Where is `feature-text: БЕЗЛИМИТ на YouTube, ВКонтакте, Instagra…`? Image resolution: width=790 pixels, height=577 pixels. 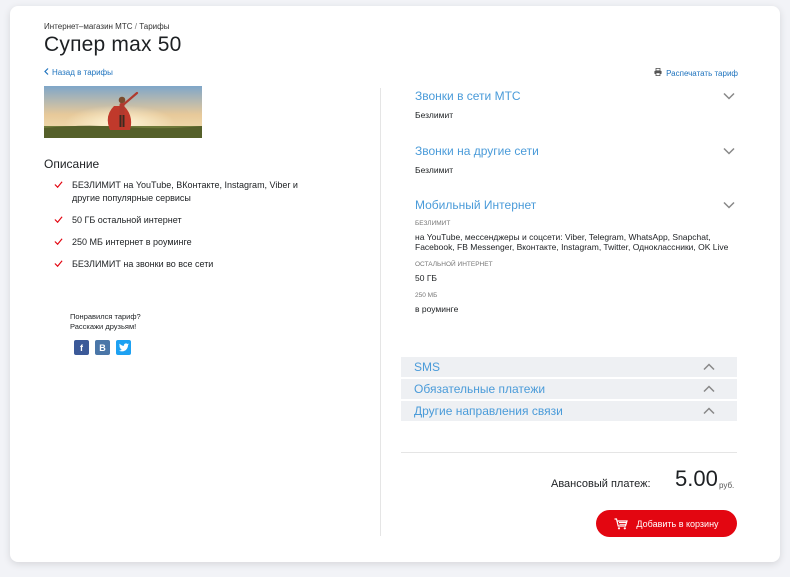 feature-text: БЕЗЛИМИТ на YouTube, ВКонтакте, Instagra… is located at coordinates (185, 191).